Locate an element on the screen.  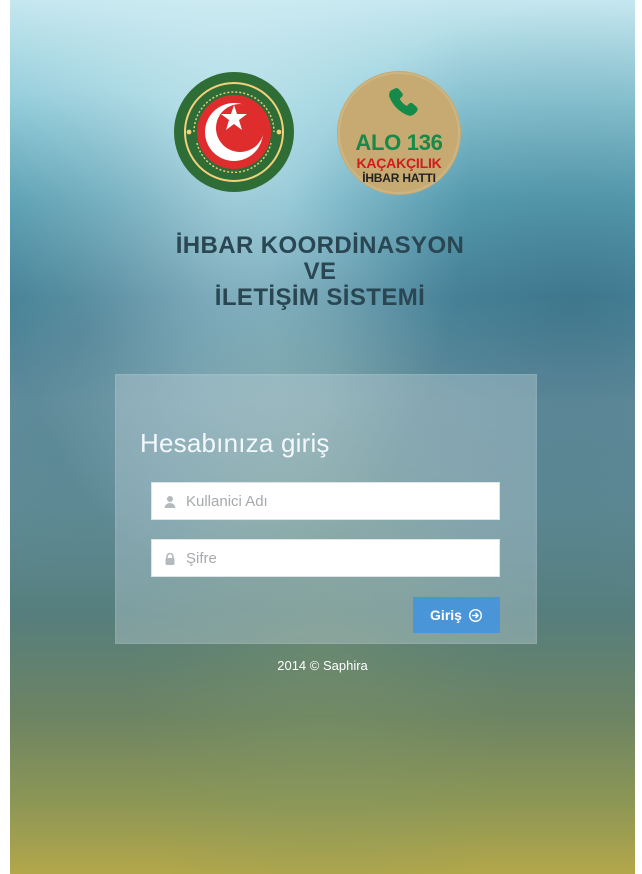
system-title: İHBAR KOORDİNASYON VE İLETİŞİM SİSTEMİ is located at coordinates (320, 272).